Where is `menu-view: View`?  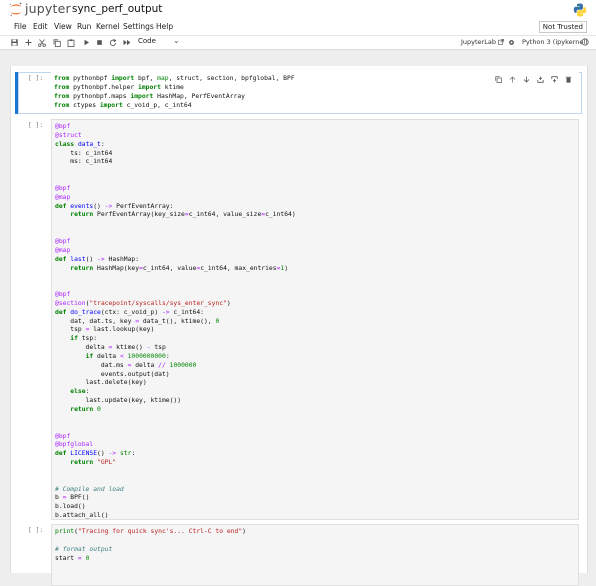 menu-view: View is located at coordinates (63, 26).